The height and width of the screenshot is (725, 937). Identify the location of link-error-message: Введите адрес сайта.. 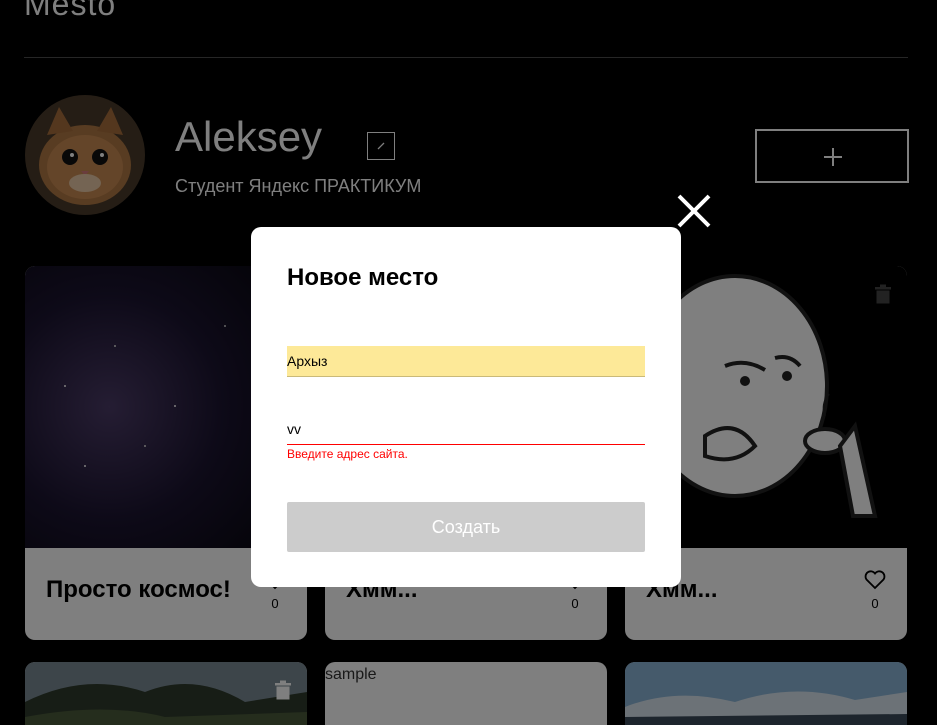
(347, 454).